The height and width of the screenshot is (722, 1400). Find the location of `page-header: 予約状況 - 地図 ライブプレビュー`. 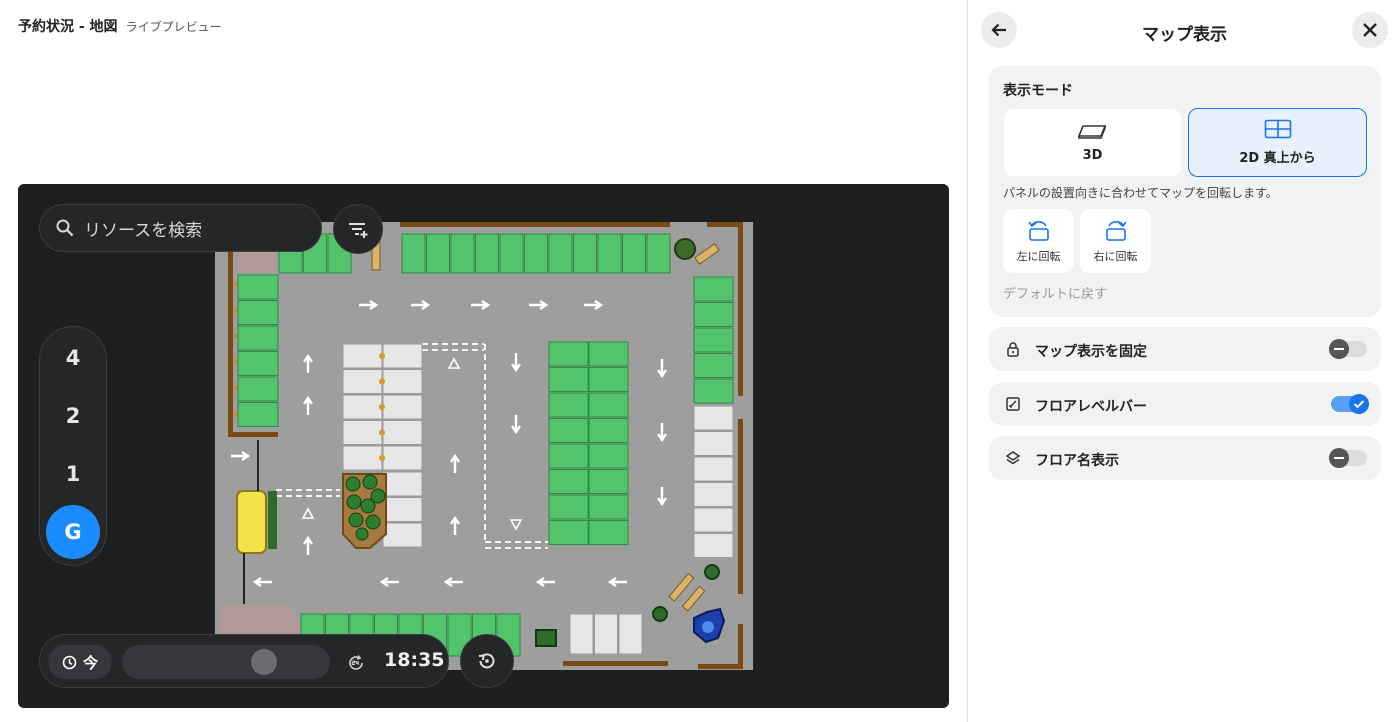

page-header: 予約状況 - 地図 ライブプレビュー is located at coordinates (120, 26).